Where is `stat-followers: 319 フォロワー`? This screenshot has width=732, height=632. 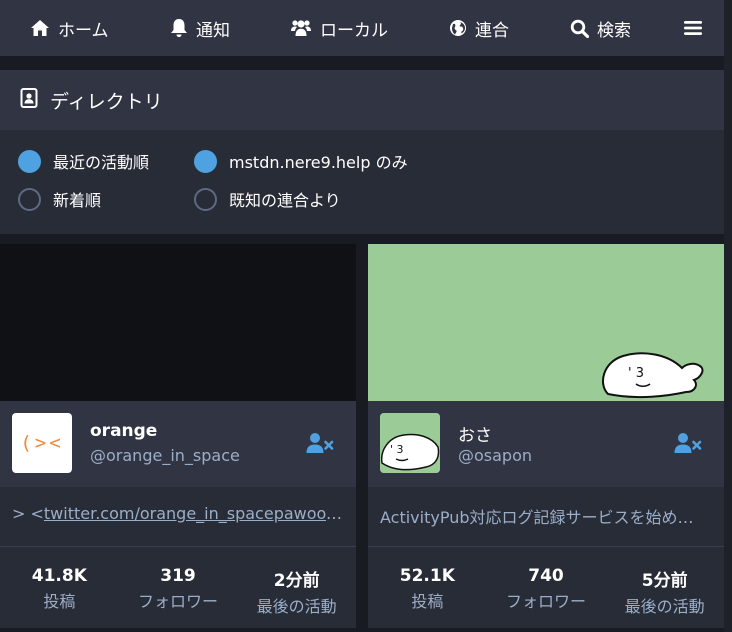 stat-followers: 319 フォロワー is located at coordinates (178, 588).